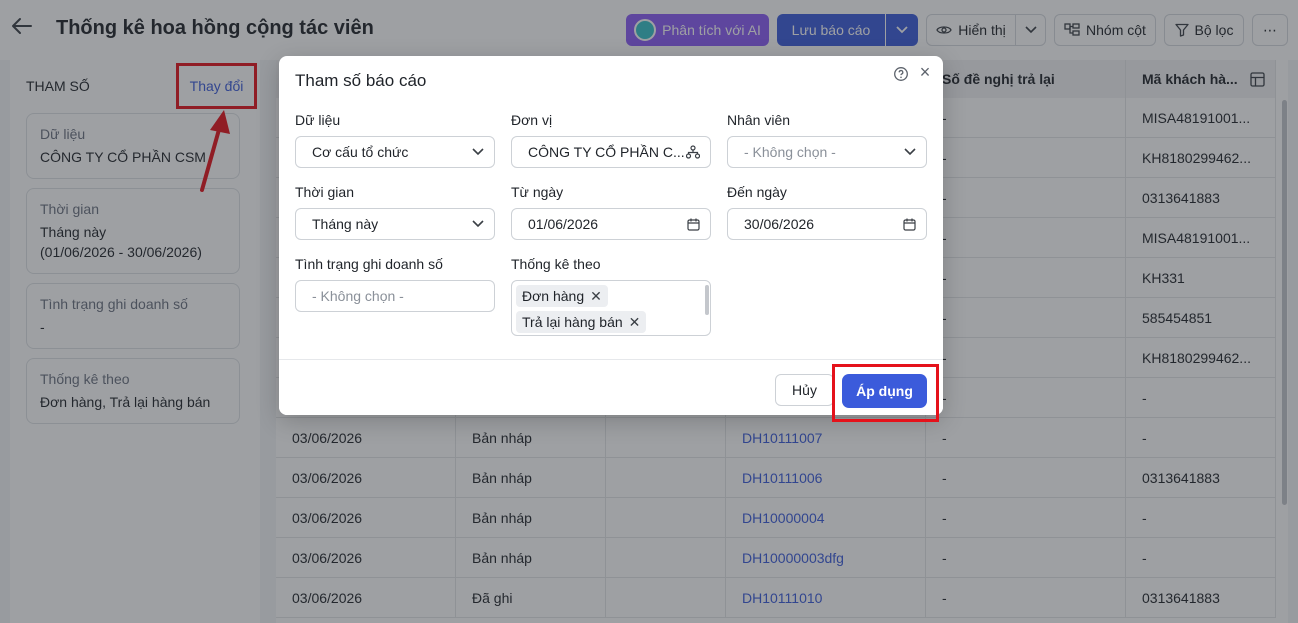  Describe the element at coordinates (611, 224) in the screenshot. I see `from-date-input: 01/06/2026` at that location.